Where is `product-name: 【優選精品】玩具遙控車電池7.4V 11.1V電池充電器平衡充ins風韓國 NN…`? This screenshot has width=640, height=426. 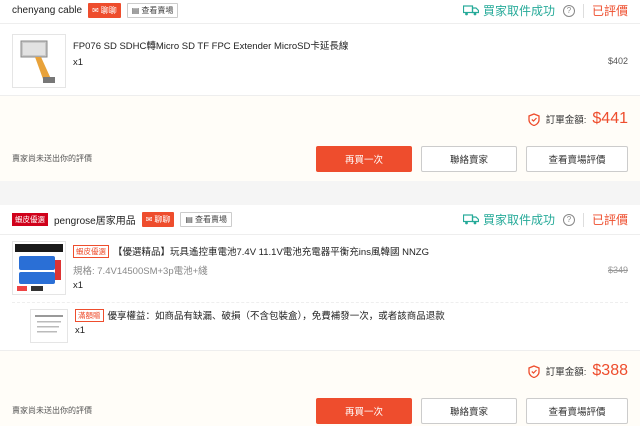
product-name: 【優選精品】玩具遙控車電池7.4V 11.1V電池充電器平衡充ins風韓國 NN… is located at coordinates (271, 252).